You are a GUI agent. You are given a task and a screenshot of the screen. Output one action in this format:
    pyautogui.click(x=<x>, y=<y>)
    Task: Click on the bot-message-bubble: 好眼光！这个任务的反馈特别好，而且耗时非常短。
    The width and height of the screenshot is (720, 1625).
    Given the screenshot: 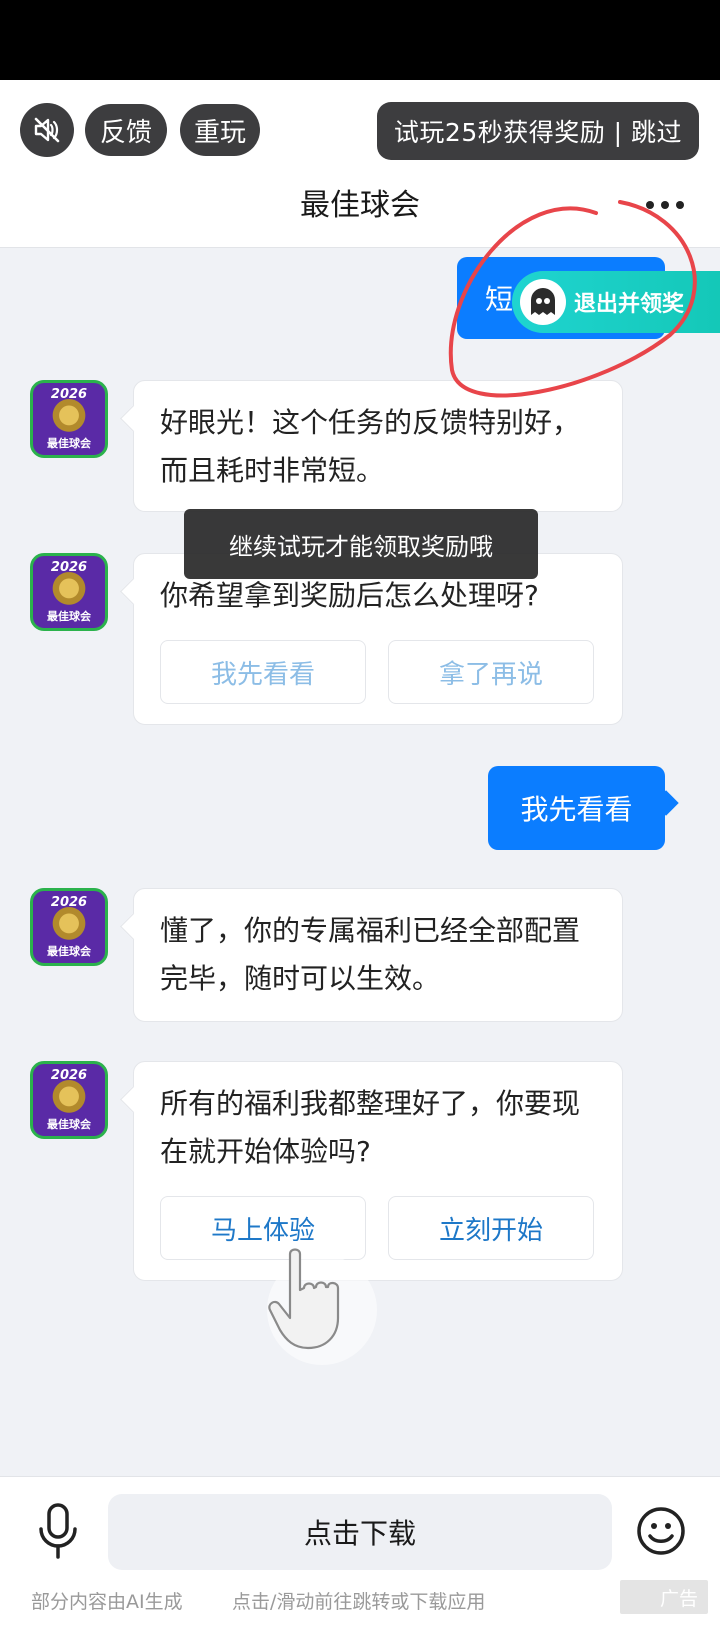 What is the action you would take?
    pyautogui.click(x=378, y=446)
    